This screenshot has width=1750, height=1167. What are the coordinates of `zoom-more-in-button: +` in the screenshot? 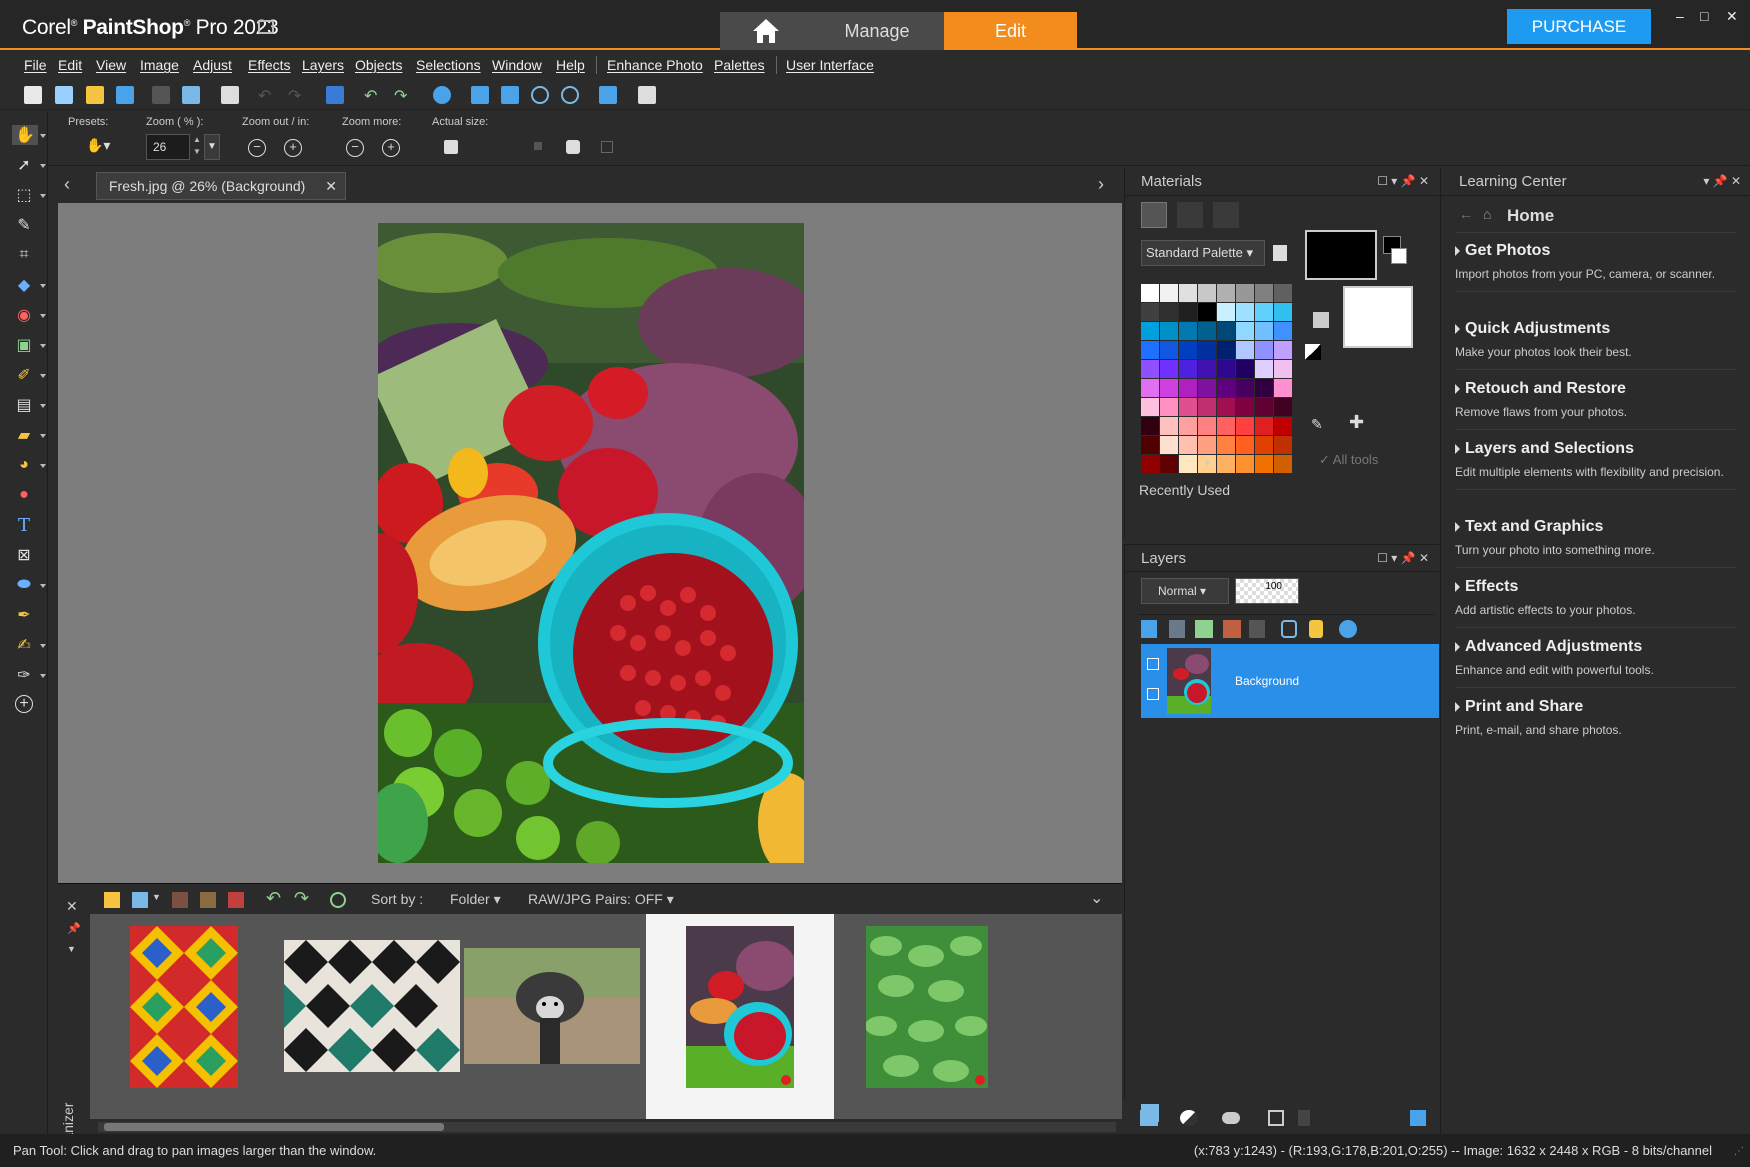 It's located at (391, 148).